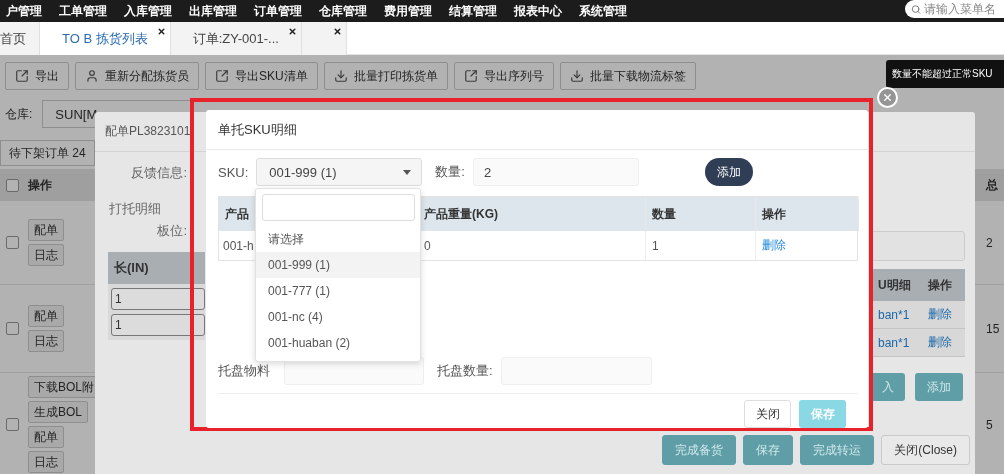 The height and width of the screenshot is (474, 1004). What do you see at coordinates (537, 130) in the screenshot?
I see `dialog-title: 单托SKU明细` at bounding box center [537, 130].